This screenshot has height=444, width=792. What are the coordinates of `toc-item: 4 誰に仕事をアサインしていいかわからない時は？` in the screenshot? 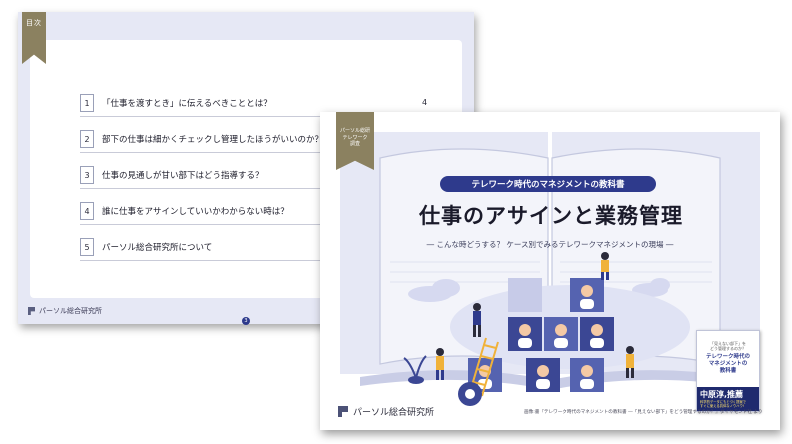 It's located at (184, 211).